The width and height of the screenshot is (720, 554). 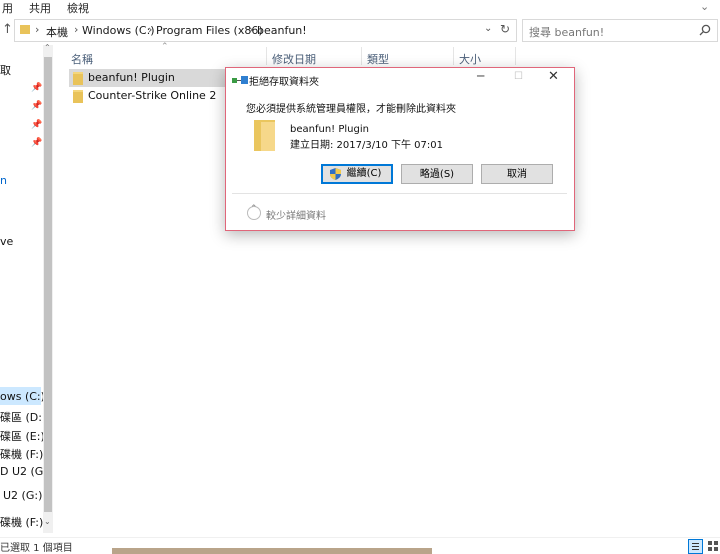 I want to click on dialog-item-name: beanfun! Plugin, so click(x=329, y=129).